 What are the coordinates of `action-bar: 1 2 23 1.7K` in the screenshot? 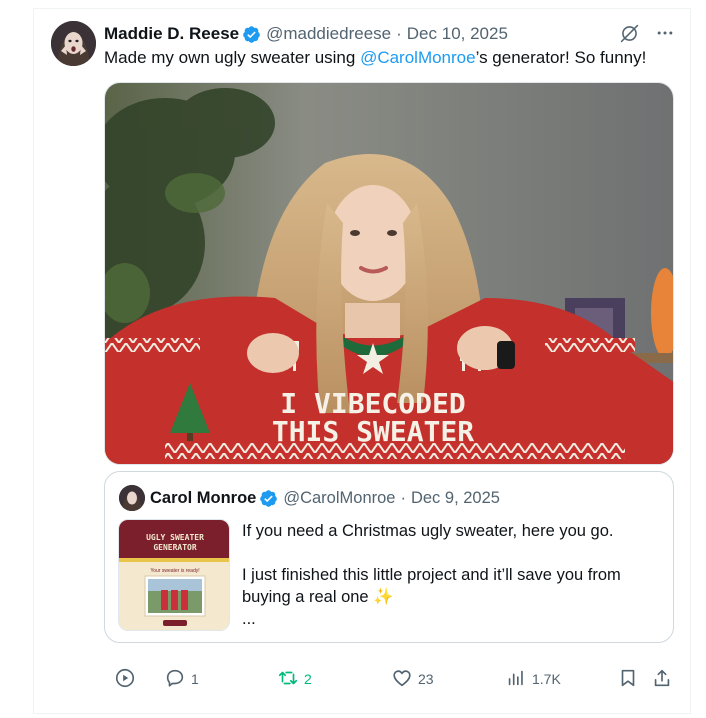 It's located at (389, 679).